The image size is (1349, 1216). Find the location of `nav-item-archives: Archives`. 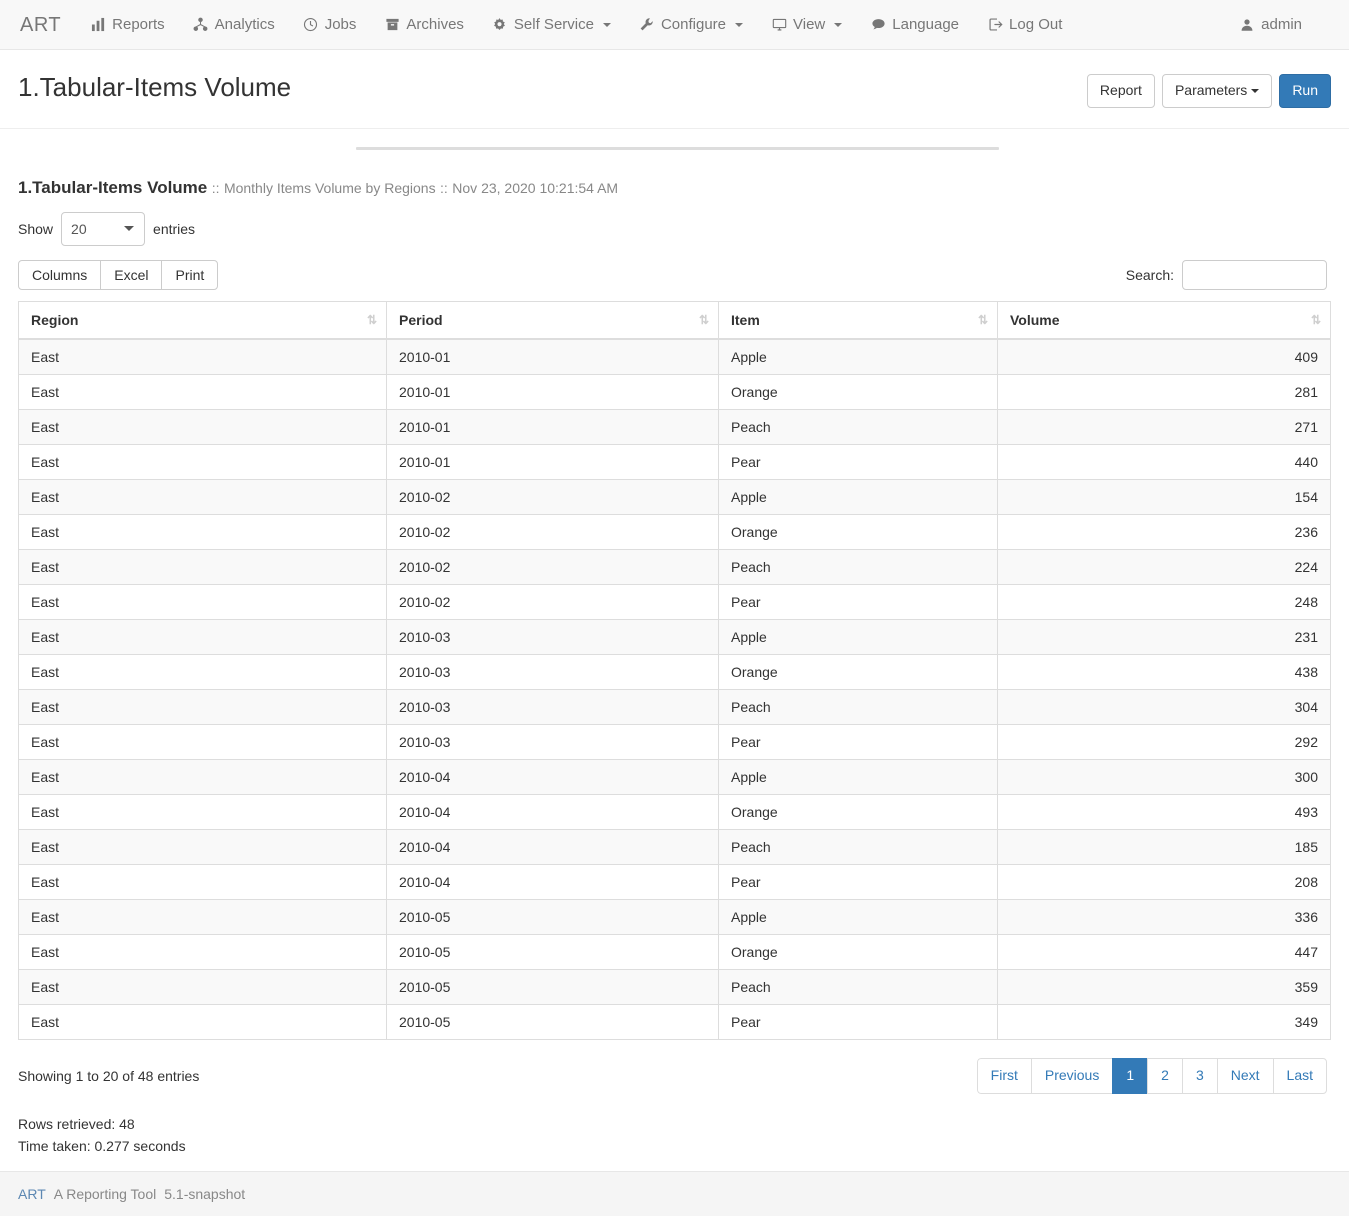

nav-item-archives: Archives is located at coordinates (424, 25).